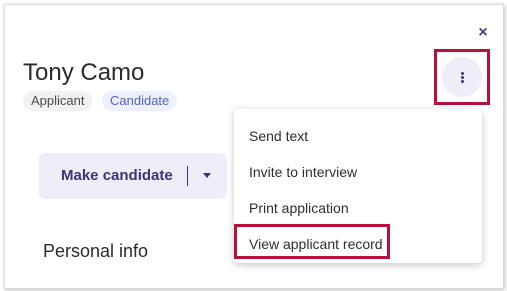  Describe the element at coordinates (187, 176) in the screenshot. I see `split-divider` at that location.